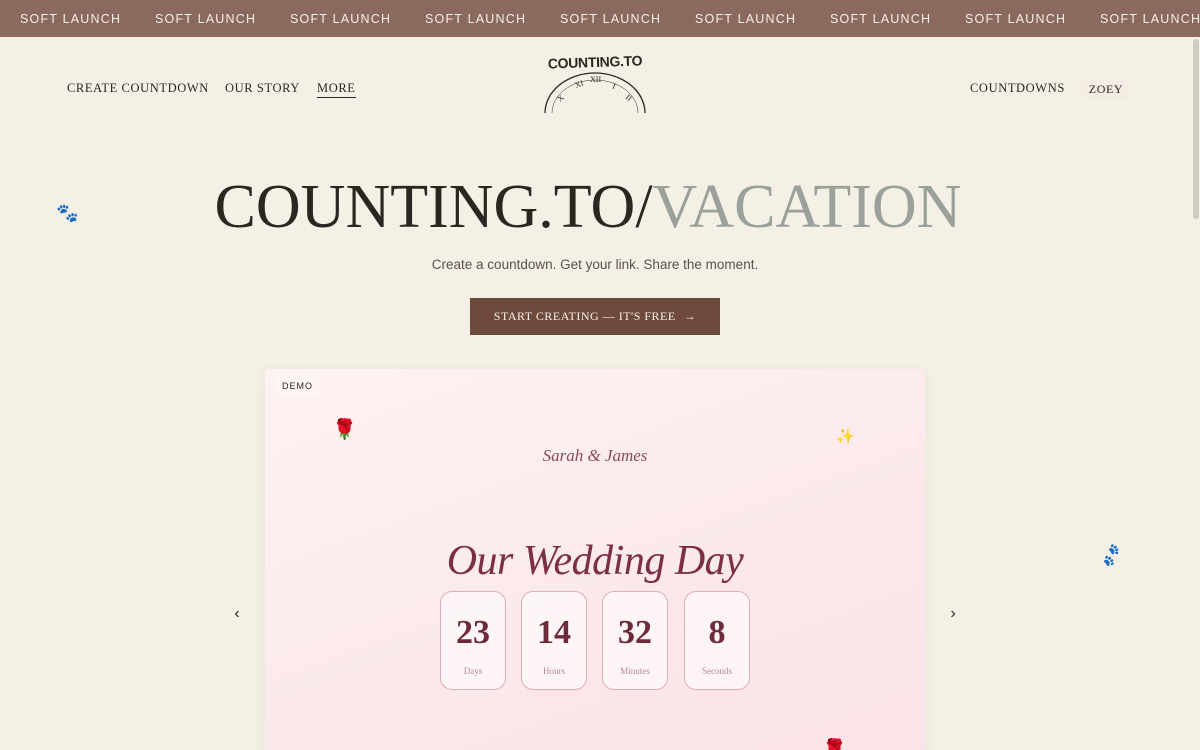 The image size is (1200, 750). I want to click on nav-more: MORE, so click(336, 89).